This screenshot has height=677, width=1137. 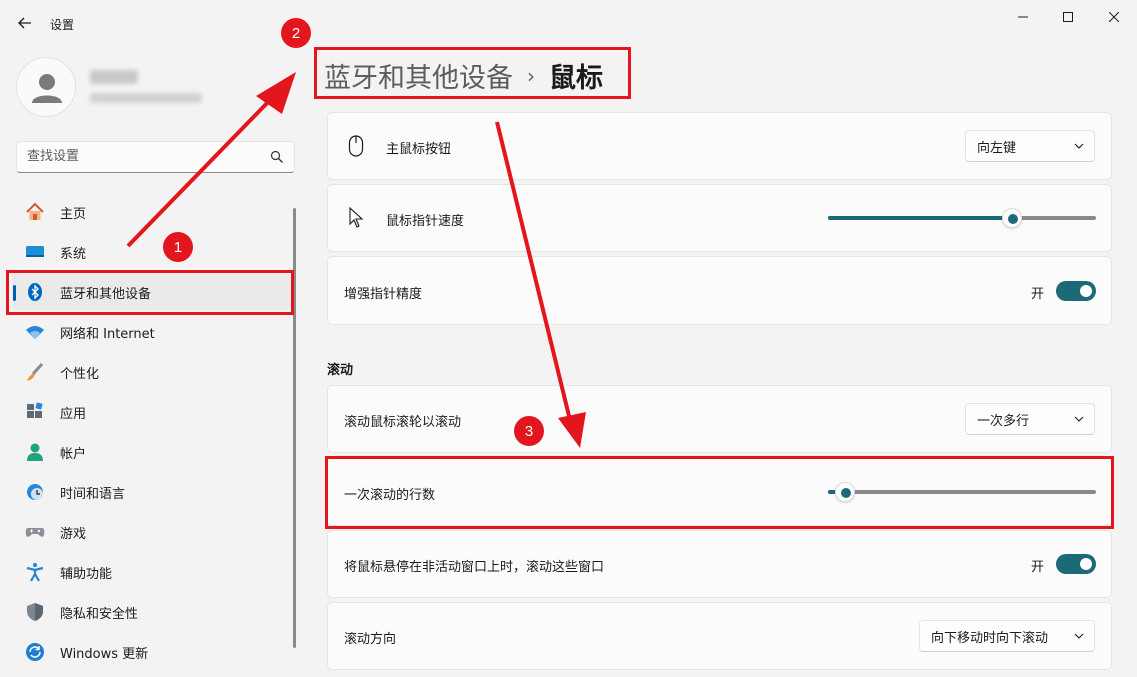 What do you see at coordinates (296, 33) in the screenshot?
I see `annotation-badge-2: 2` at bounding box center [296, 33].